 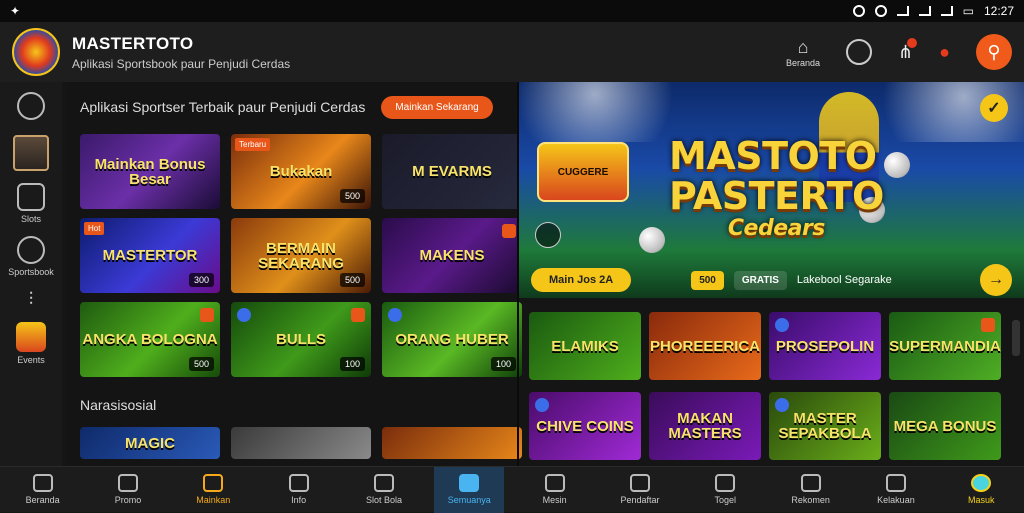 What do you see at coordinates (945, 346) in the screenshot?
I see `game-tile: SUPERMANDIA` at bounding box center [945, 346].